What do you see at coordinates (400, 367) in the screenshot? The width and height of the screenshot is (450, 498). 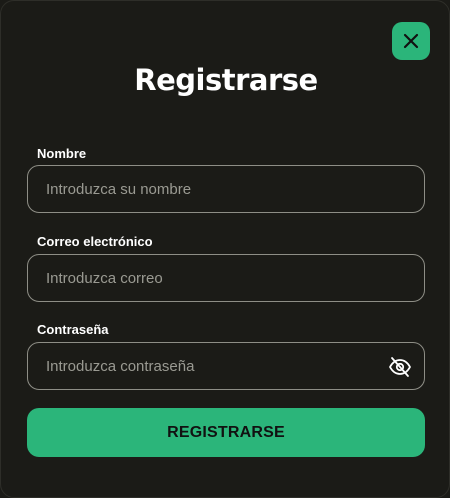 I see `eye-off-icon` at bounding box center [400, 367].